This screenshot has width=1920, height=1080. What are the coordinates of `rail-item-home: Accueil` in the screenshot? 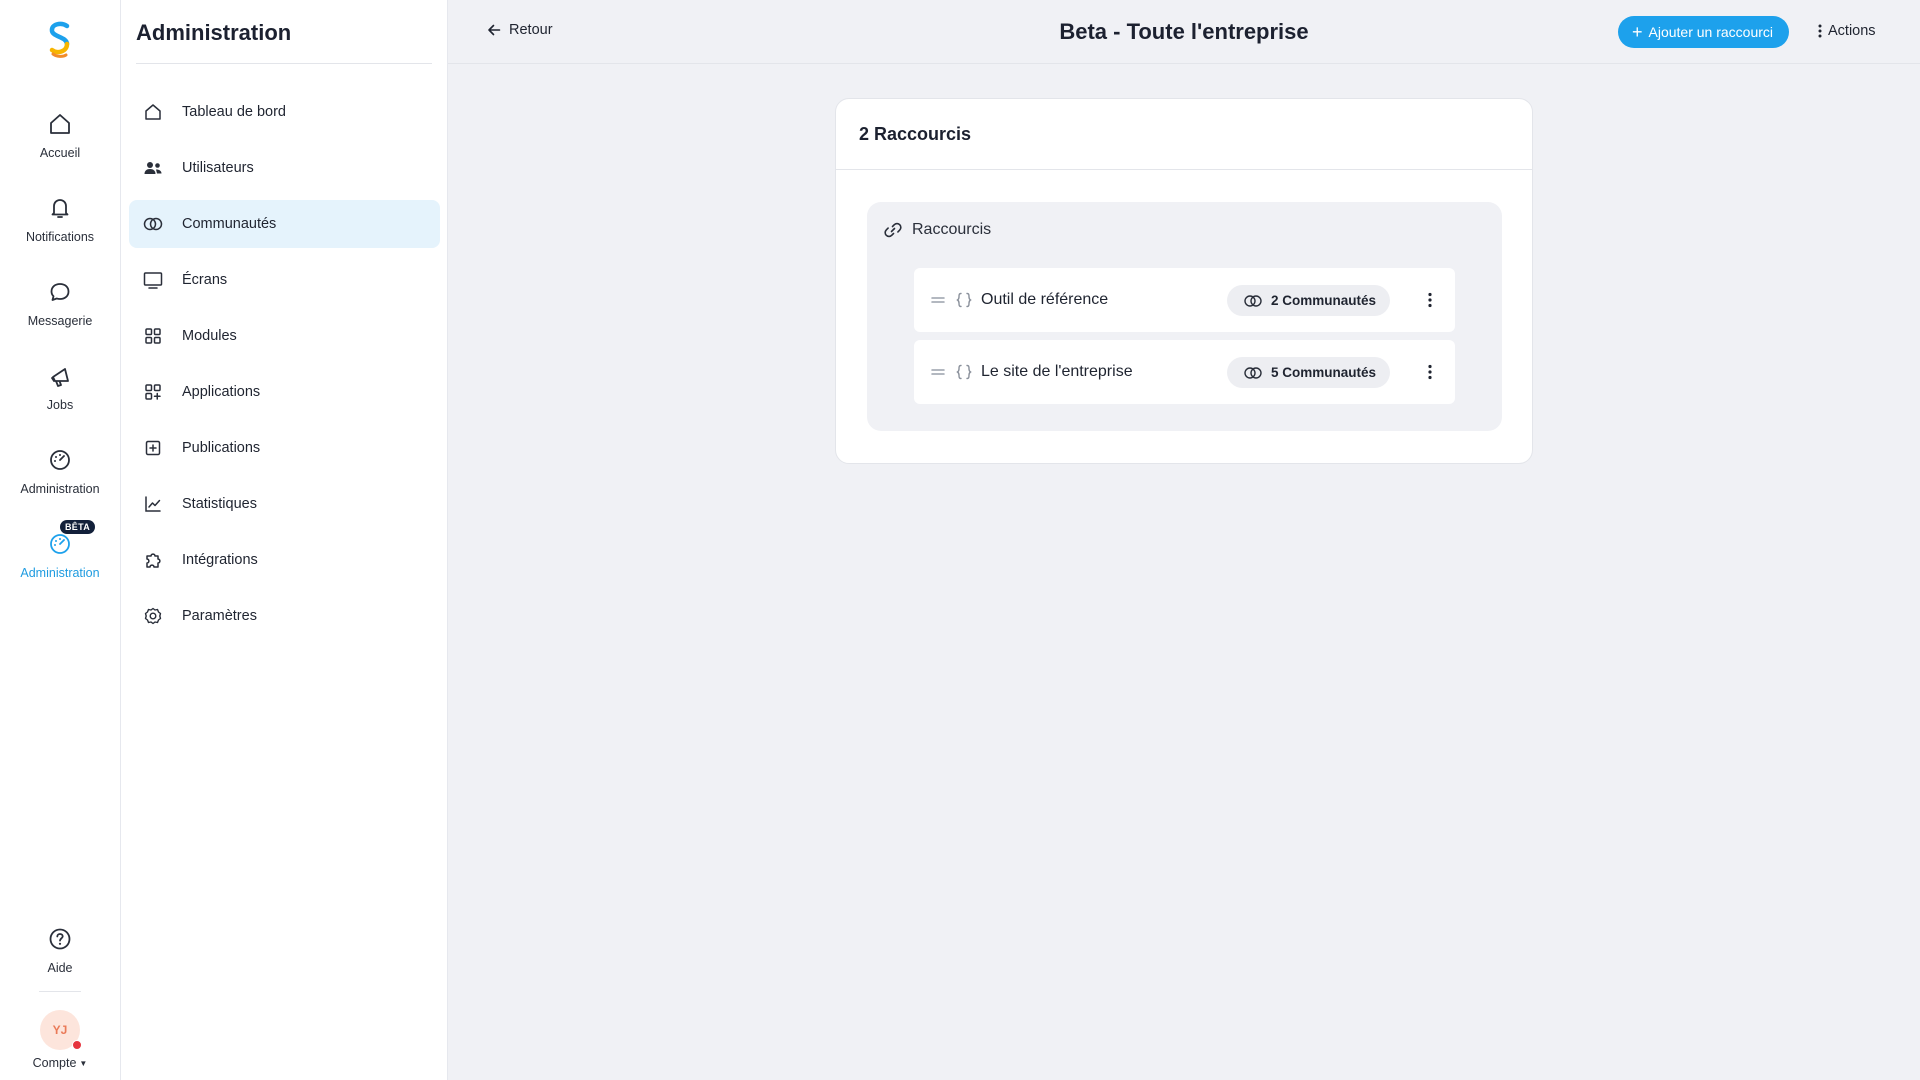 It's located at (60, 146).